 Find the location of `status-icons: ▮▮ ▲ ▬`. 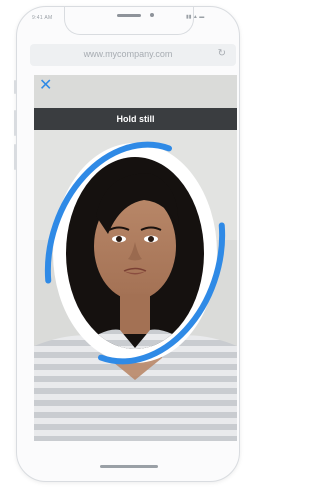

status-icons: ▮▮ ▲ ▬ is located at coordinates (195, 17).